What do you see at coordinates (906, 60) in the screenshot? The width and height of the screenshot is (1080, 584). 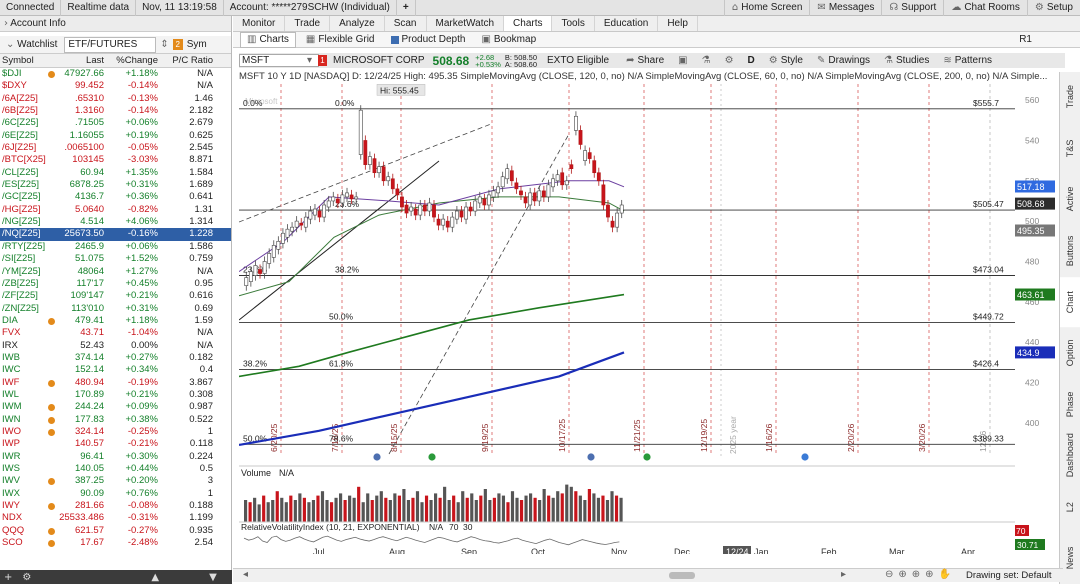 I see `studies-button: ⚗ Studies` at bounding box center [906, 60].